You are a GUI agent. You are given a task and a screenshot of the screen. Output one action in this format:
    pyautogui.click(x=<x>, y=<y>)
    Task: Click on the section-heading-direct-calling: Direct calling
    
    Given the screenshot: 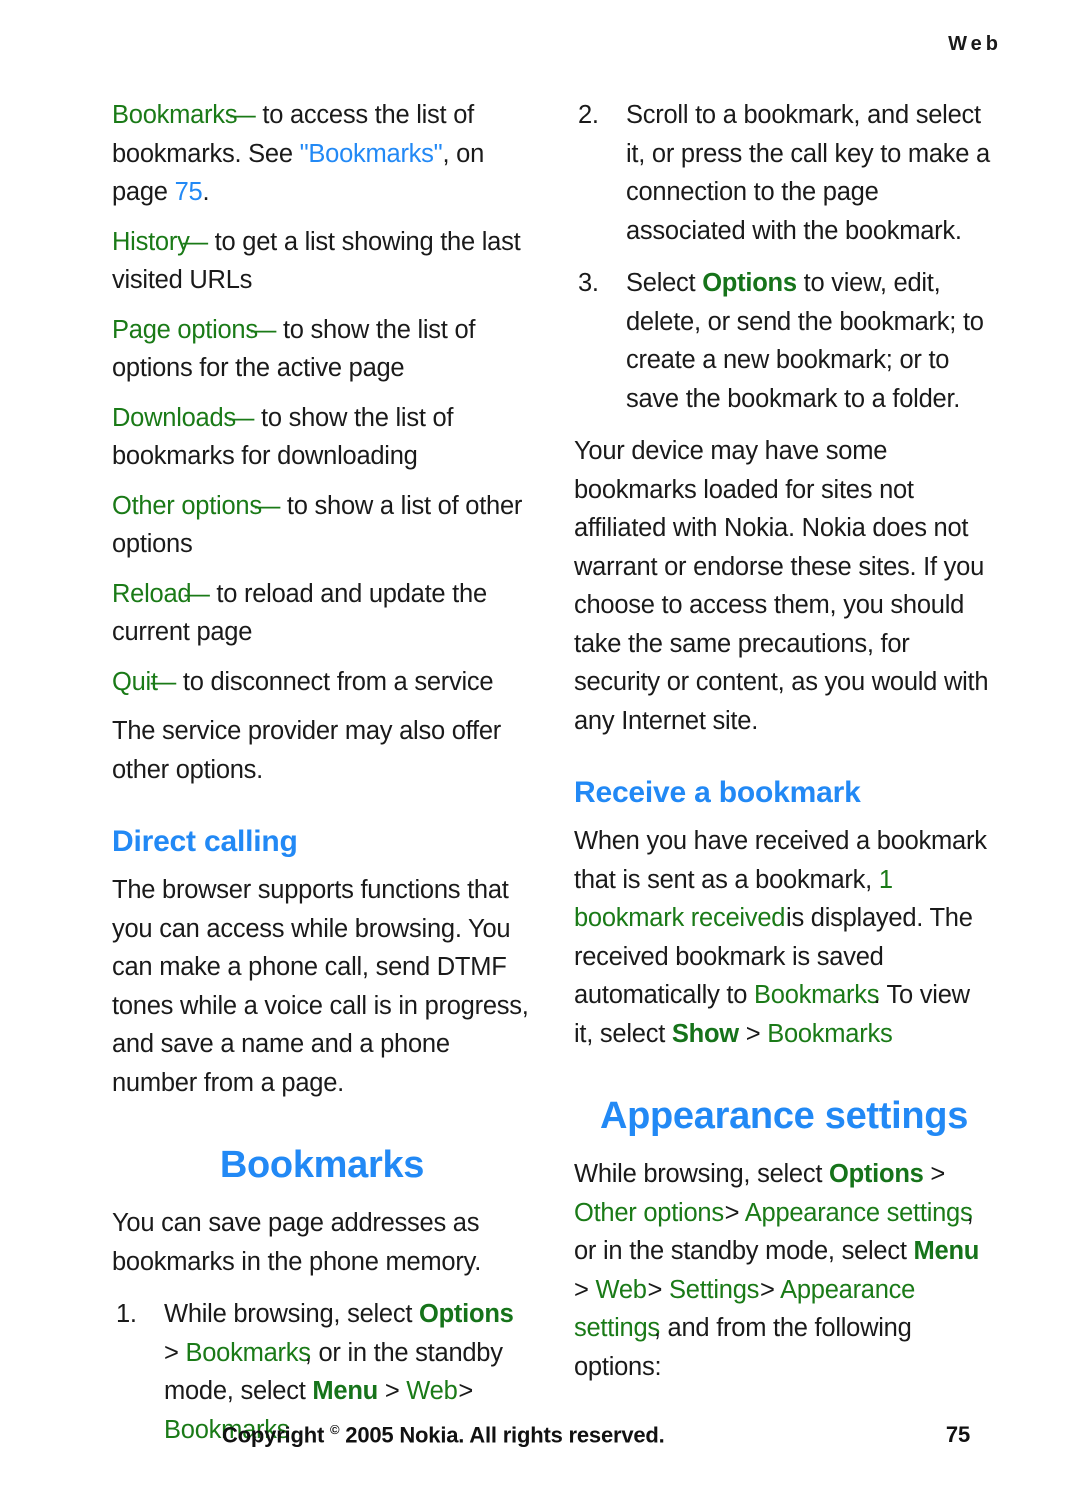 What is the action you would take?
    pyautogui.click(x=205, y=841)
    